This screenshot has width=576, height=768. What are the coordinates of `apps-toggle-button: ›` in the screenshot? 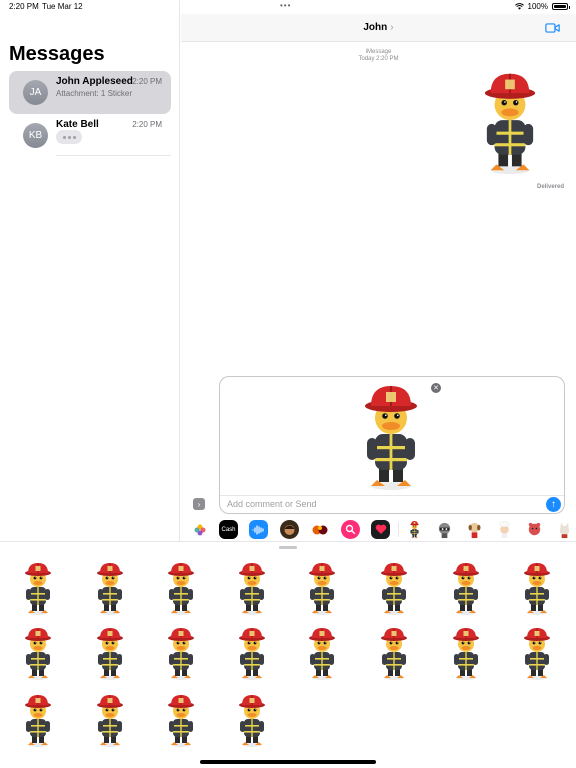 It's located at (199, 504).